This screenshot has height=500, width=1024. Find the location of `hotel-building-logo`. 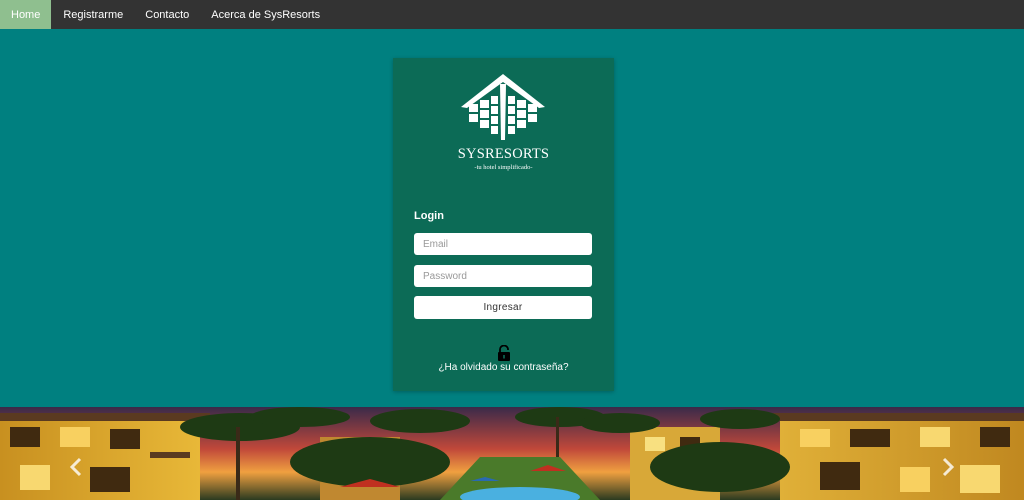

hotel-building-logo is located at coordinates (503, 107).